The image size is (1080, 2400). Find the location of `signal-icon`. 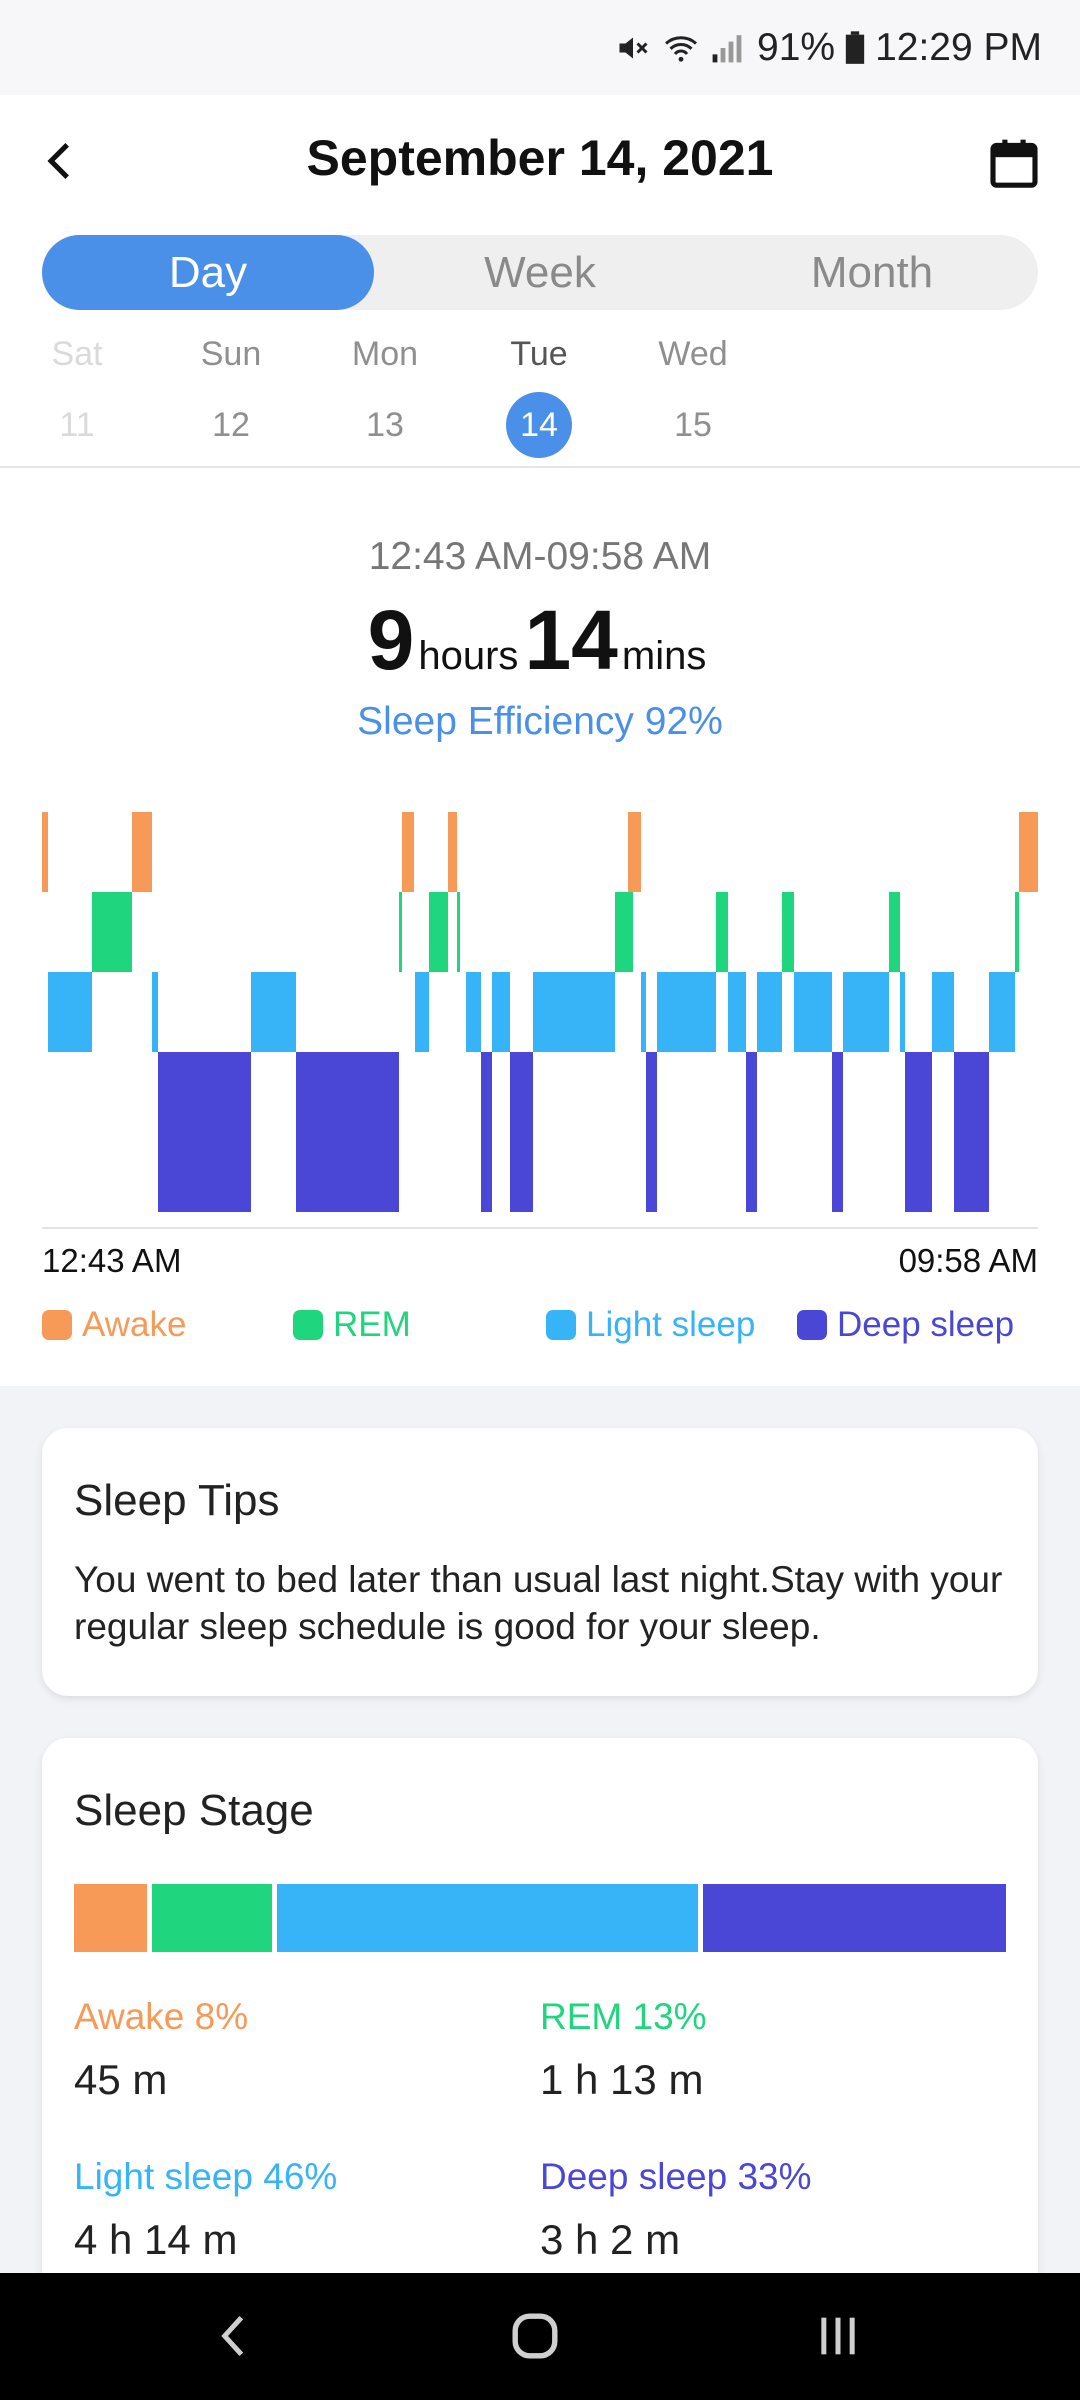

signal-icon is located at coordinates (727, 48).